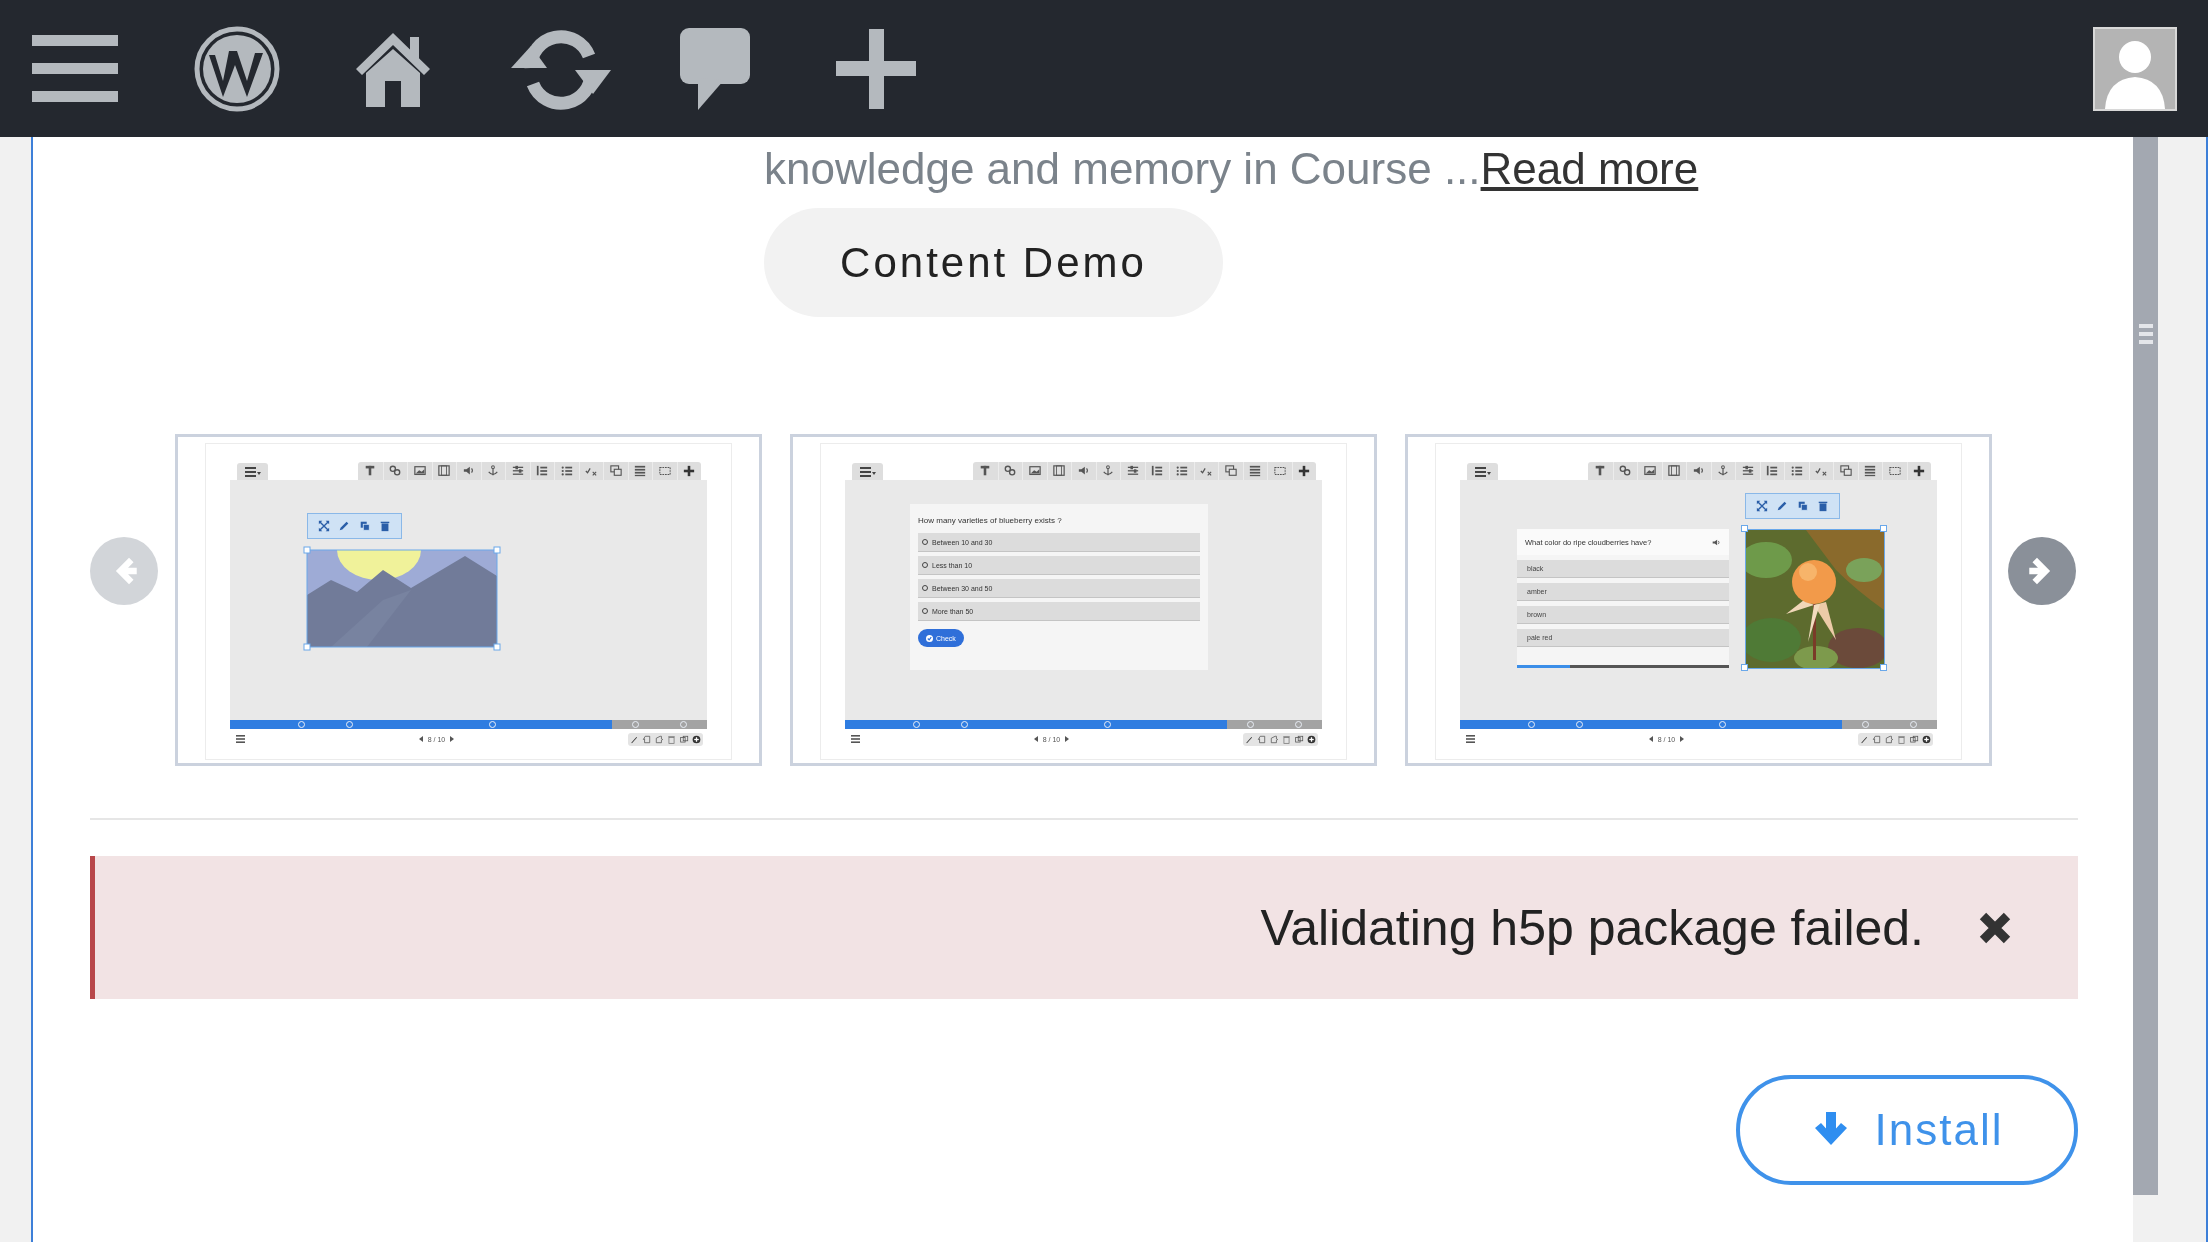 The height and width of the screenshot is (1242, 2208). Describe the element at coordinates (1010, 471) in the screenshot. I see `link-icon` at that location.